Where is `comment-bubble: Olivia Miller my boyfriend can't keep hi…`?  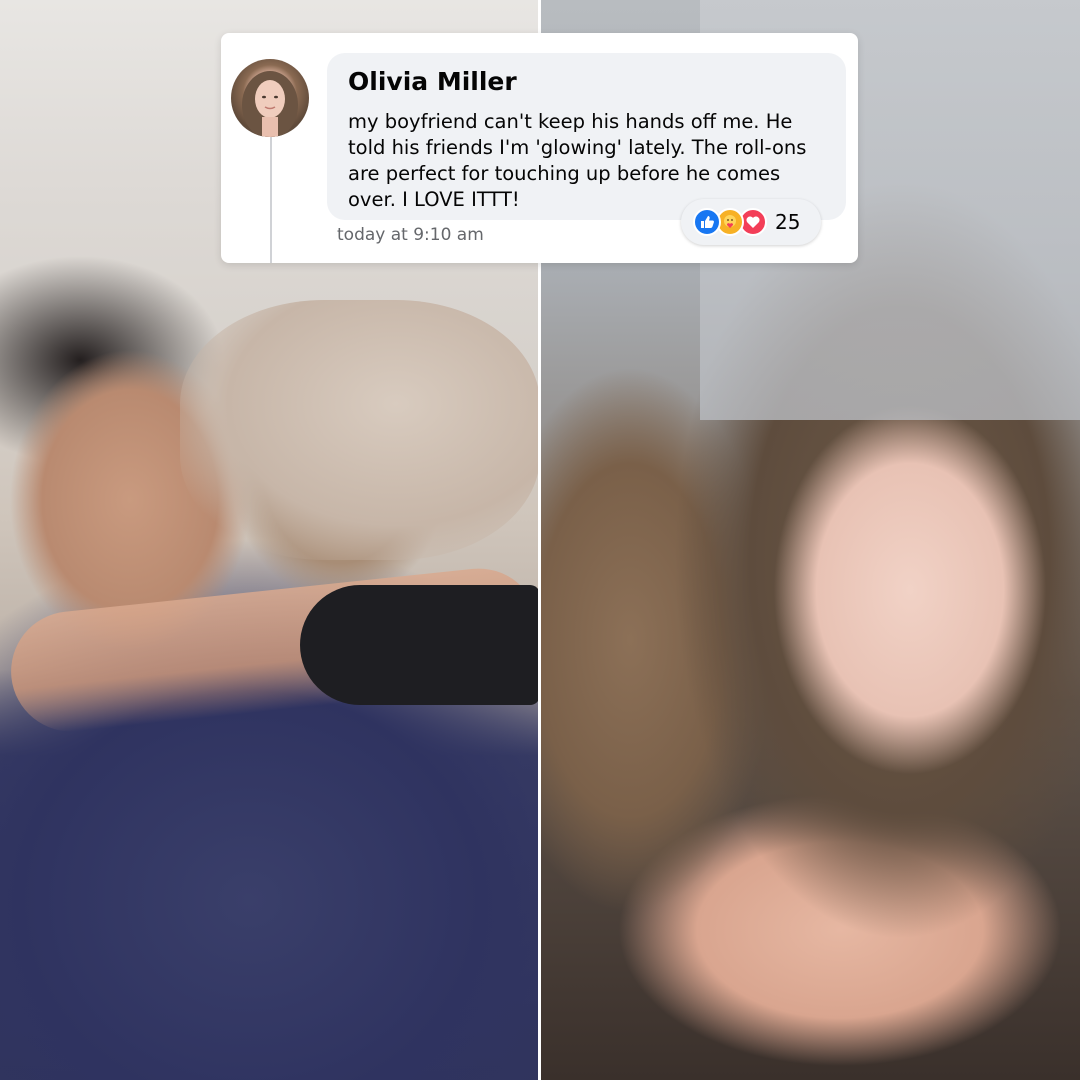
comment-bubble: Olivia Miller my boyfriend can't keep hi… is located at coordinates (586, 136).